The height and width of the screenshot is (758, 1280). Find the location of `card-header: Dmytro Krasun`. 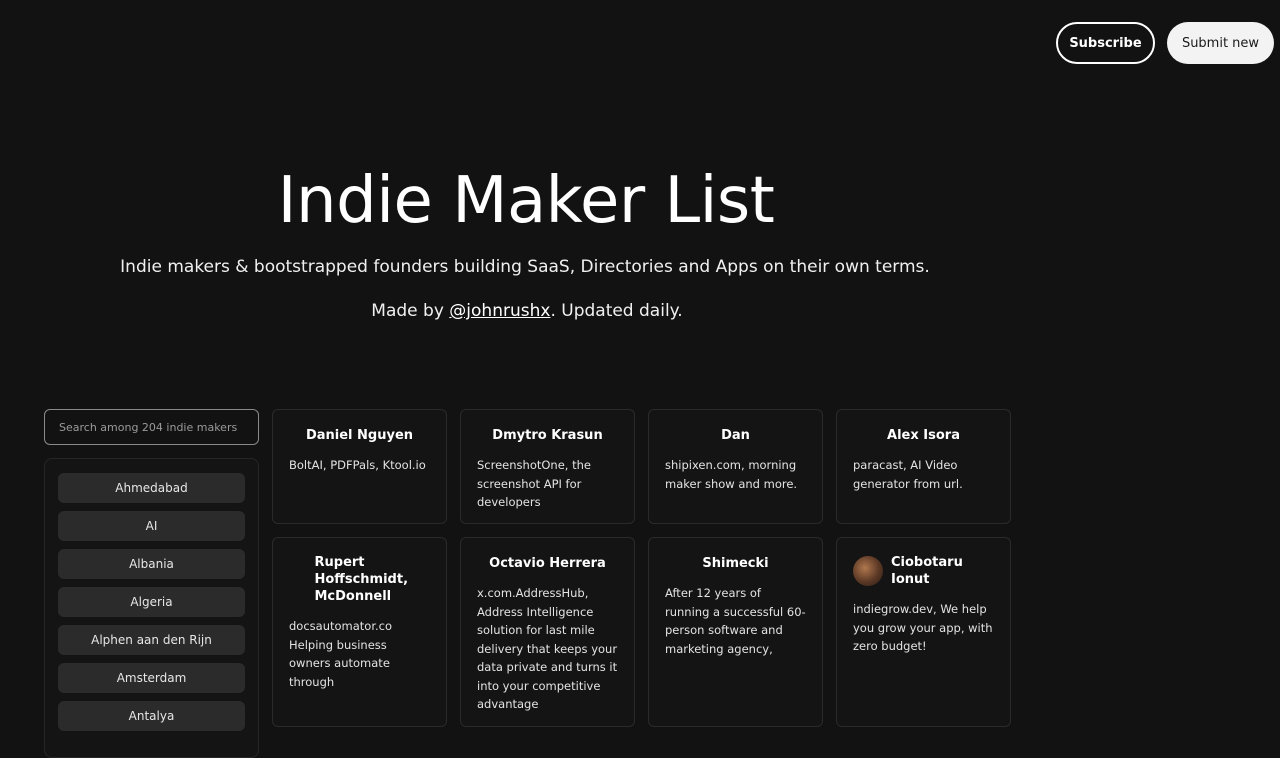

card-header: Dmytro Krasun is located at coordinates (547, 435).